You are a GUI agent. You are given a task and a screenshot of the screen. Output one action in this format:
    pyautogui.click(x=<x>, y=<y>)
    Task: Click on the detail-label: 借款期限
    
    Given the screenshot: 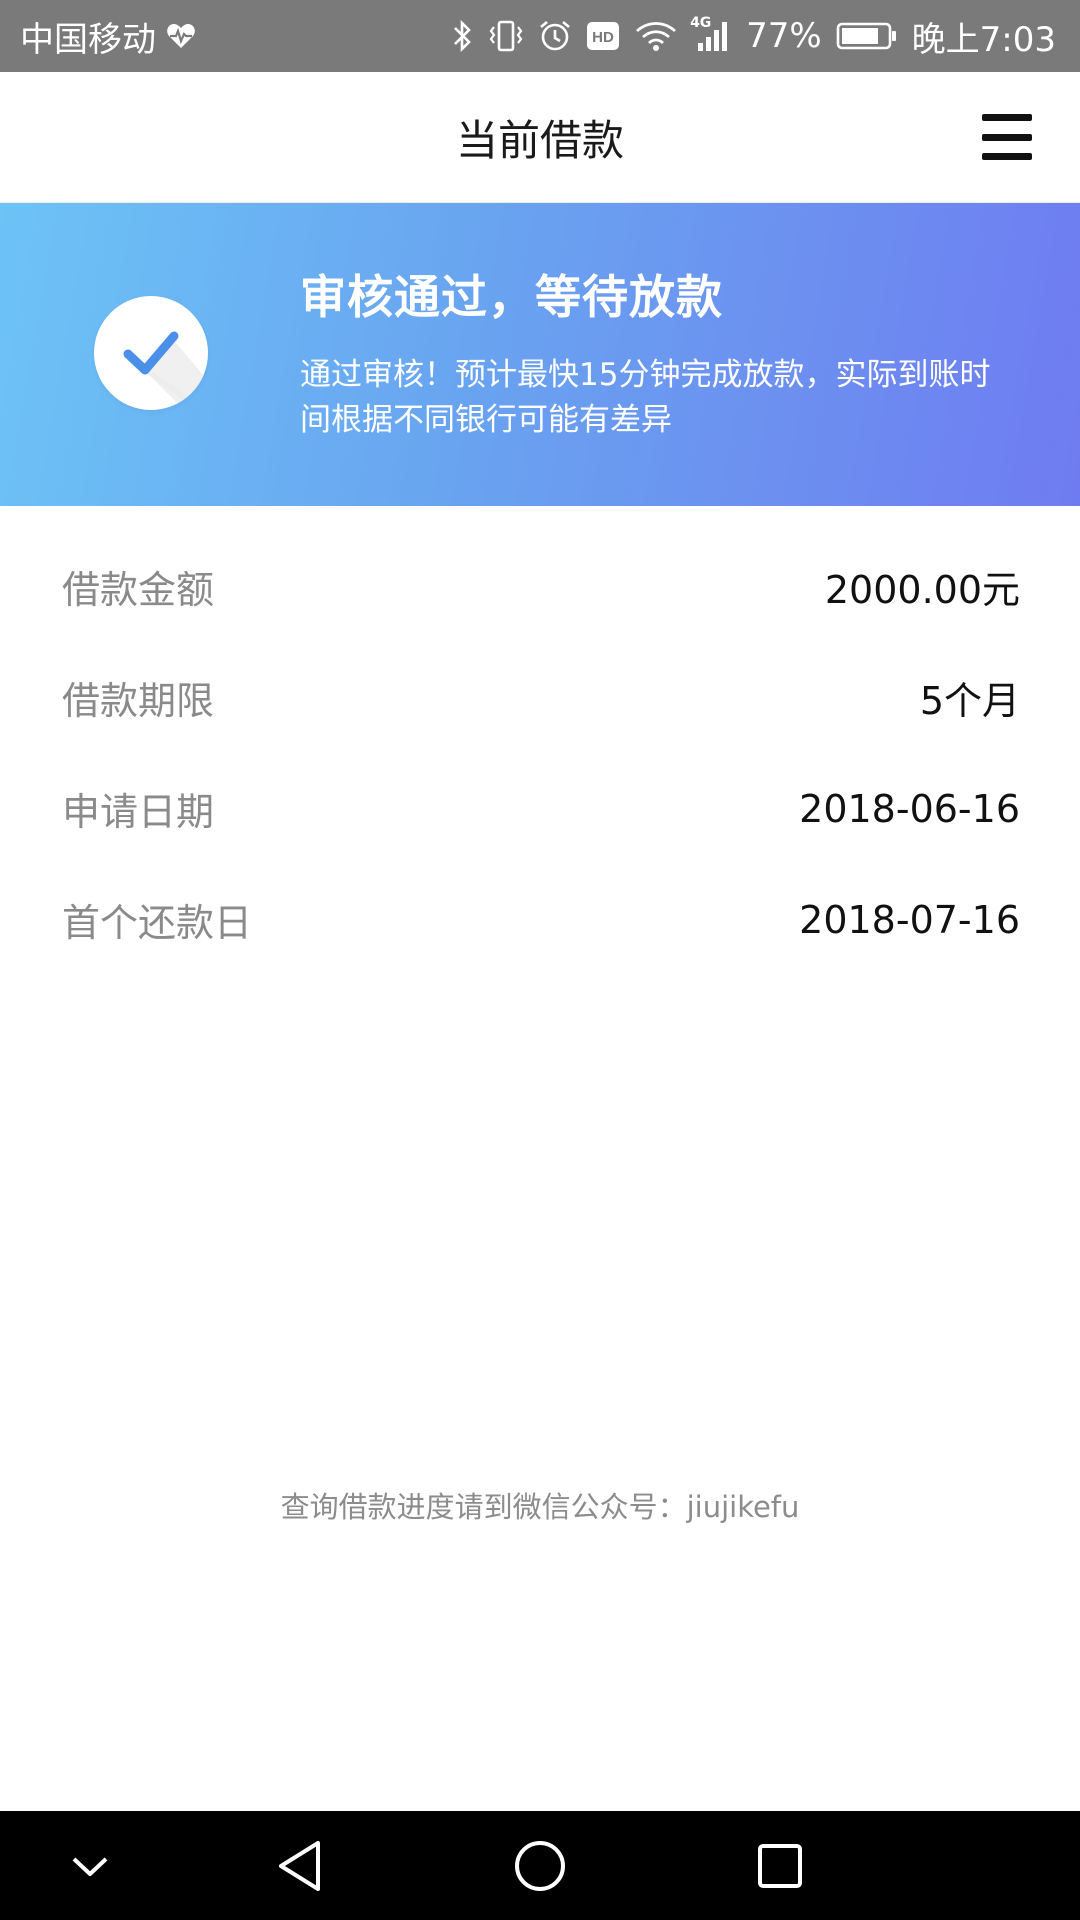 What is the action you would take?
    pyautogui.click(x=138, y=701)
    